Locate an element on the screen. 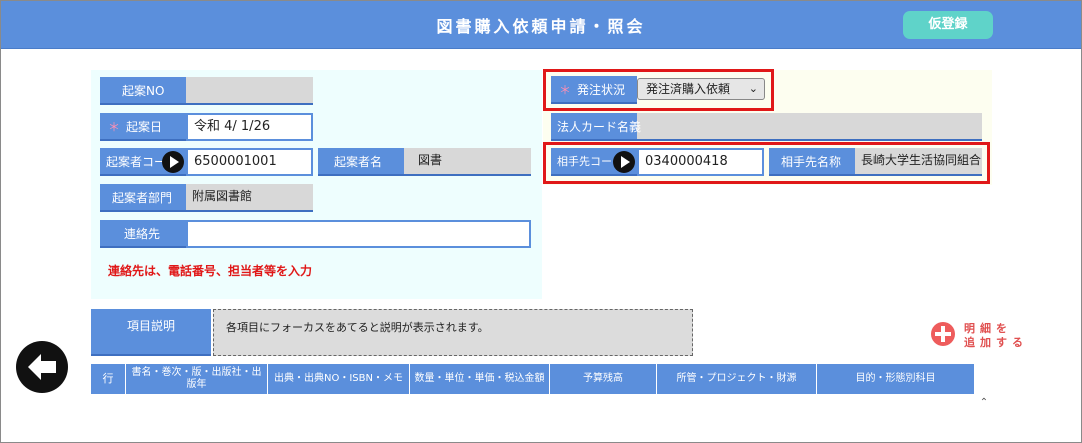 The image size is (1082, 443). contact-label: 連絡先 is located at coordinates (143, 234).